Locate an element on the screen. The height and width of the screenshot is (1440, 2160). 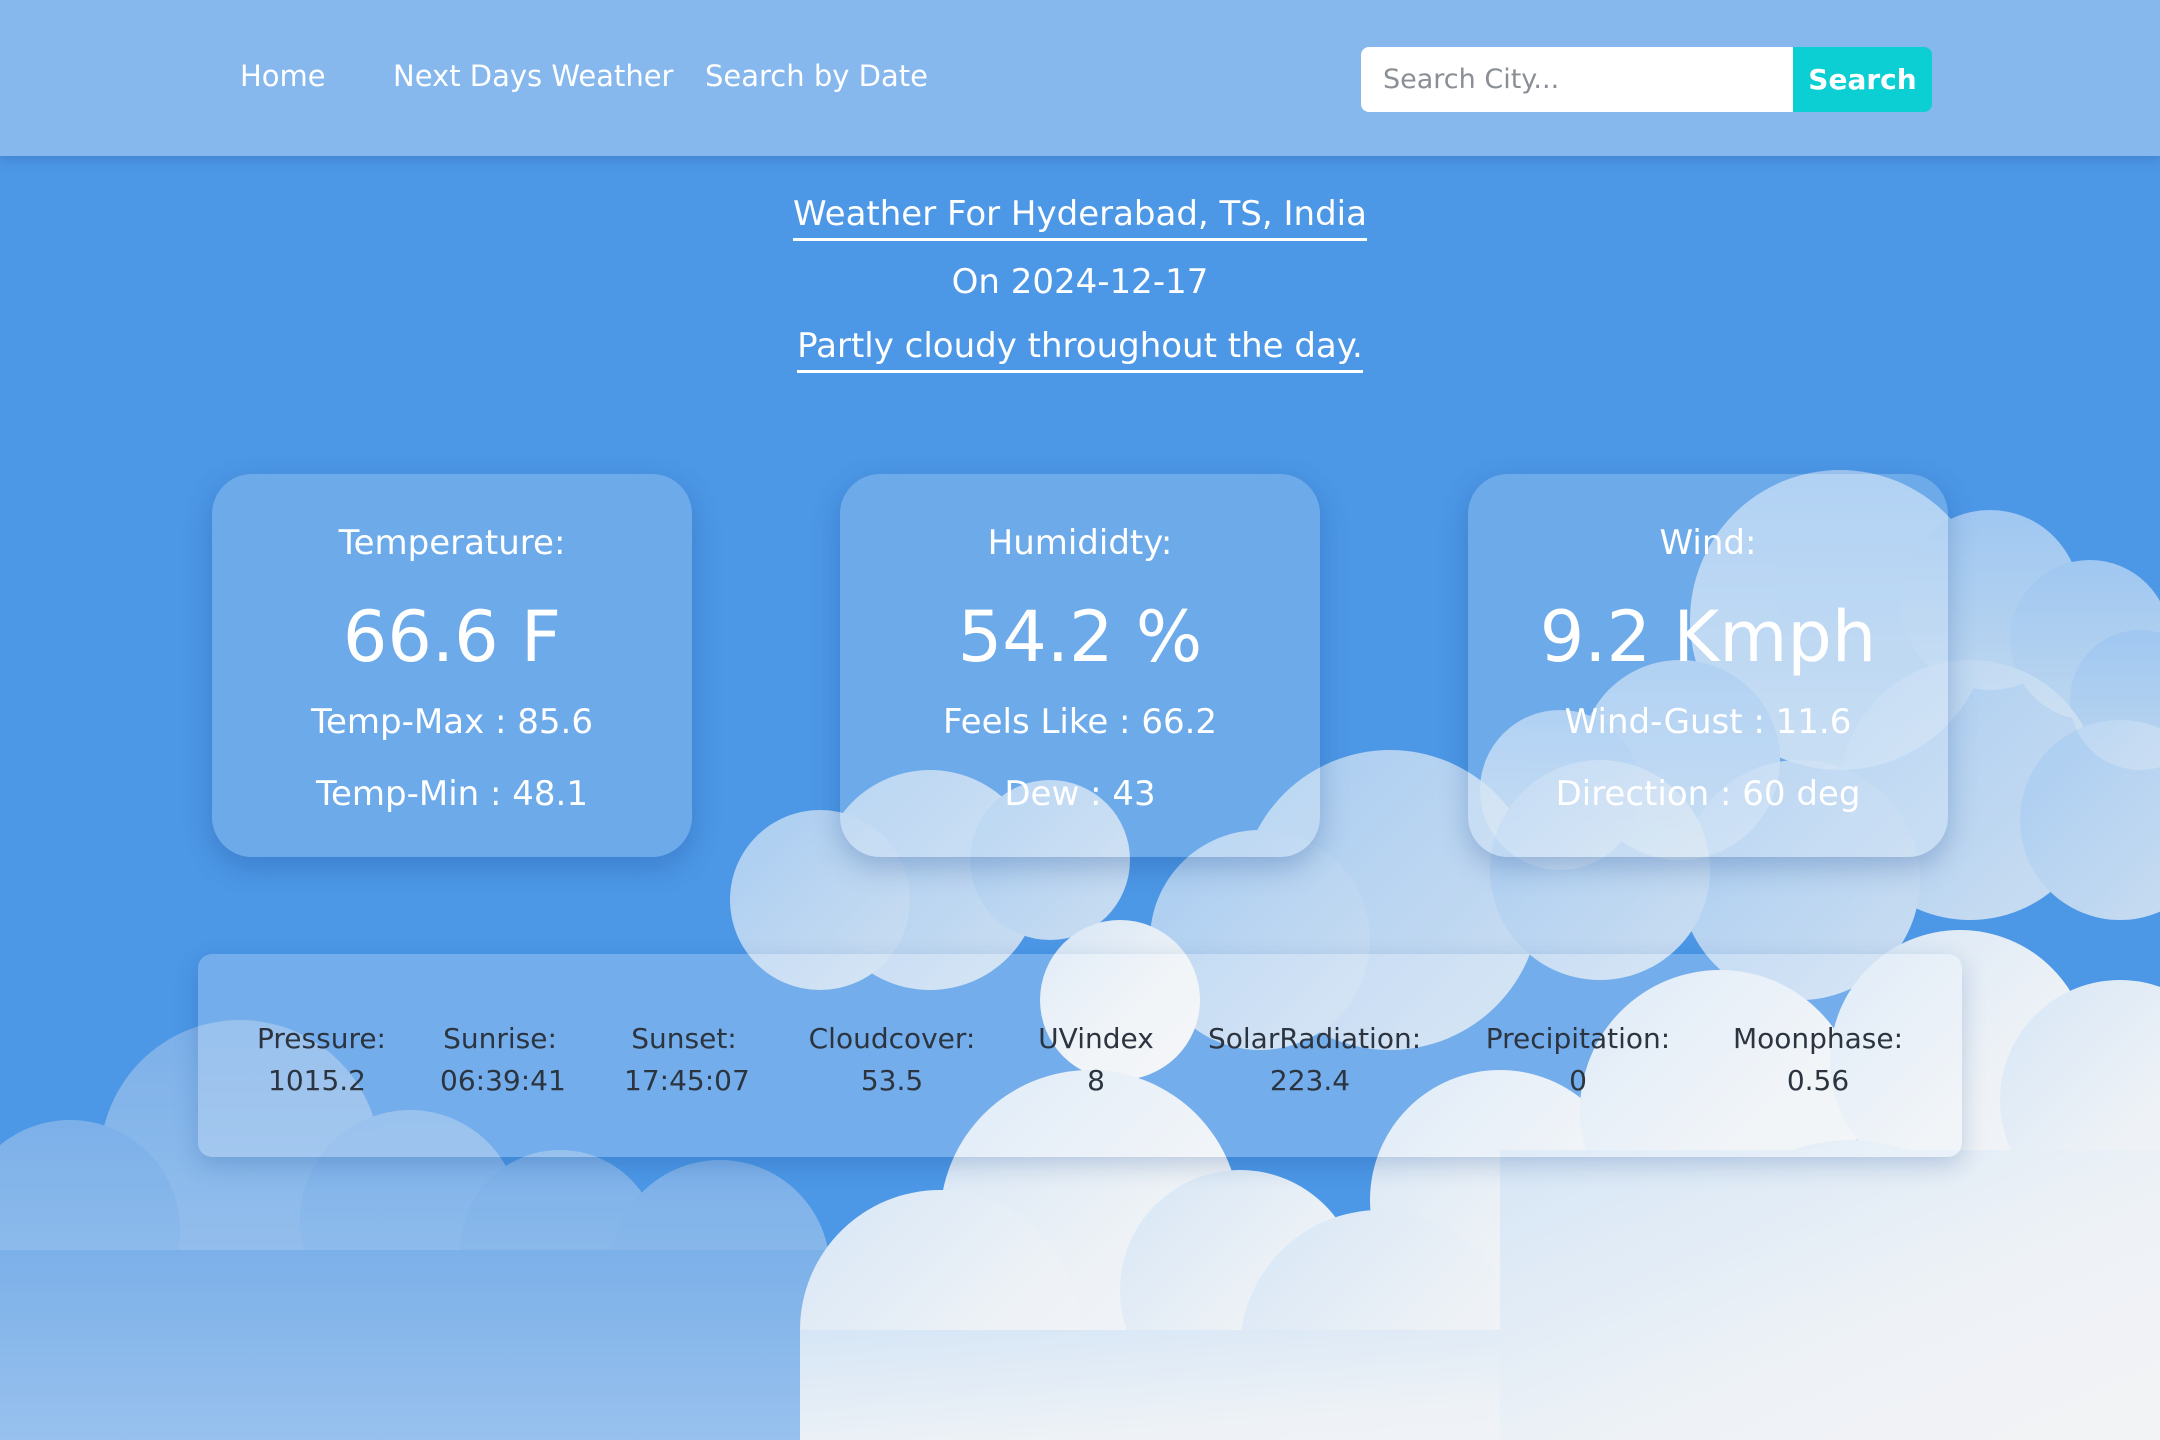
stat-value: 0.56 is located at coordinates (1818, 1080).